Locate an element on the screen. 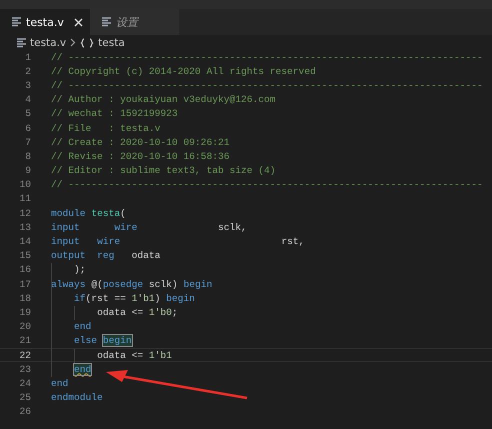  line-number: 20 is located at coordinates (24, 326).